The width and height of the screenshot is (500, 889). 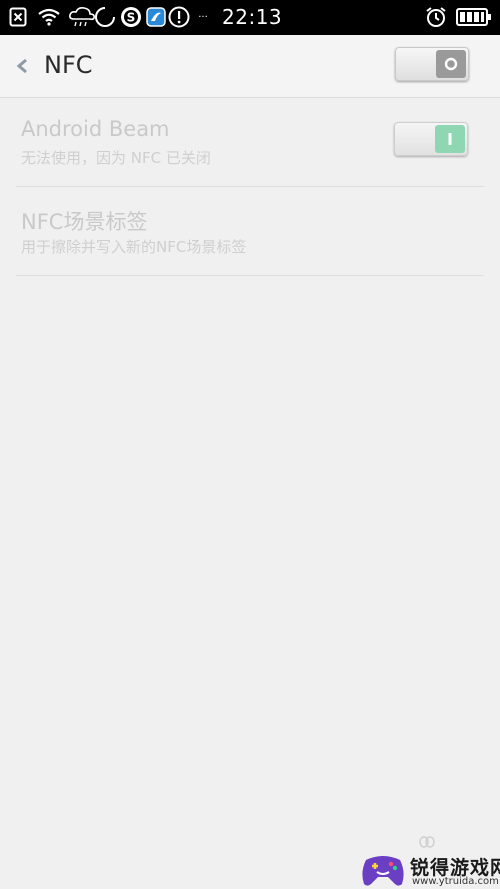 I want to click on bar-on-icon, so click(x=450, y=139).